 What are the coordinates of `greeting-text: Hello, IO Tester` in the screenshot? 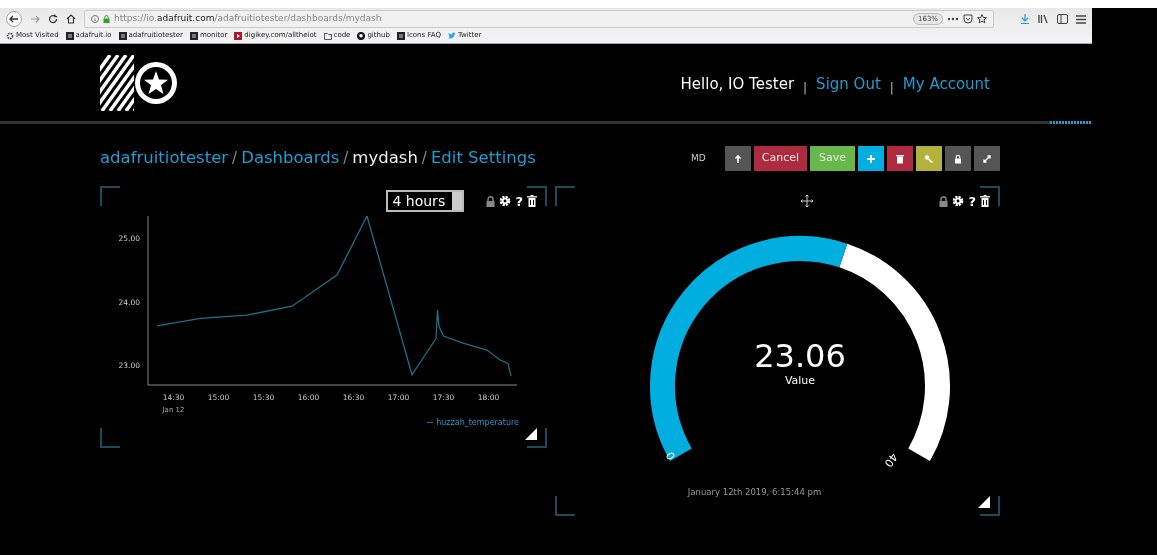 It's located at (737, 85).